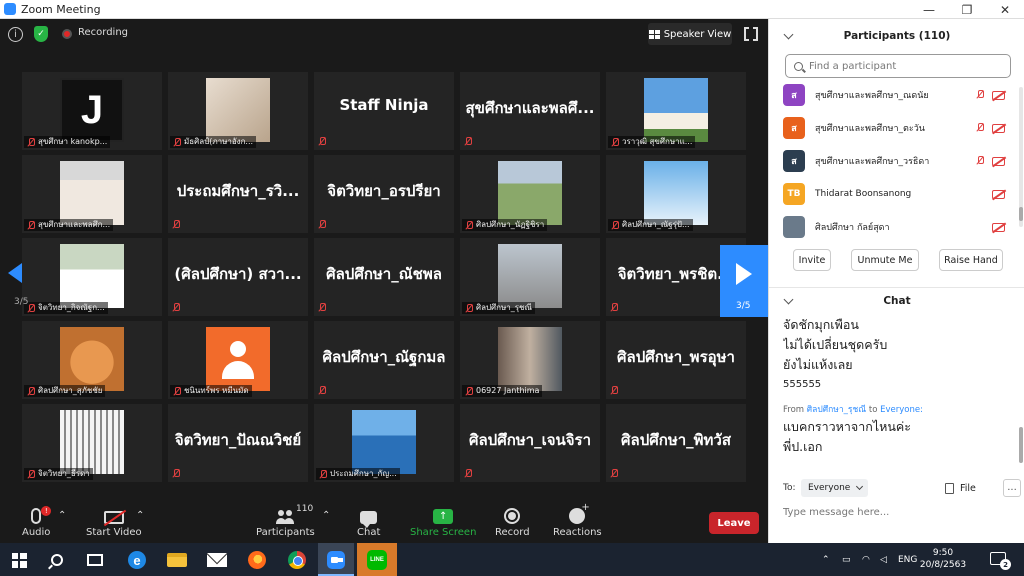 The height and width of the screenshot is (576, 1024). I want to click on chevron-up-icon: ⌃, so click(826, 559).